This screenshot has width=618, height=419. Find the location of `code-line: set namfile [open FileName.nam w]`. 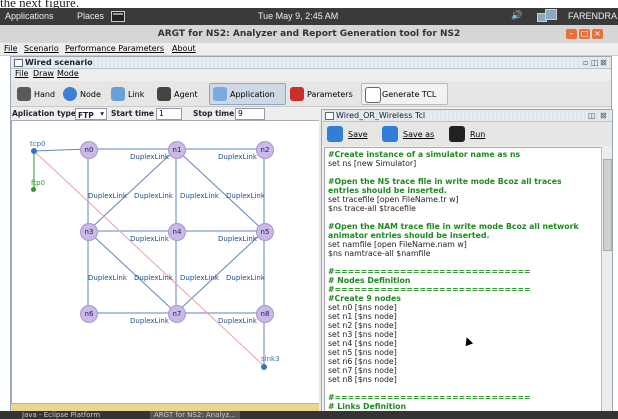

code-line: set namfile [open FileName.nam w] is located at coordinates (397, 244).